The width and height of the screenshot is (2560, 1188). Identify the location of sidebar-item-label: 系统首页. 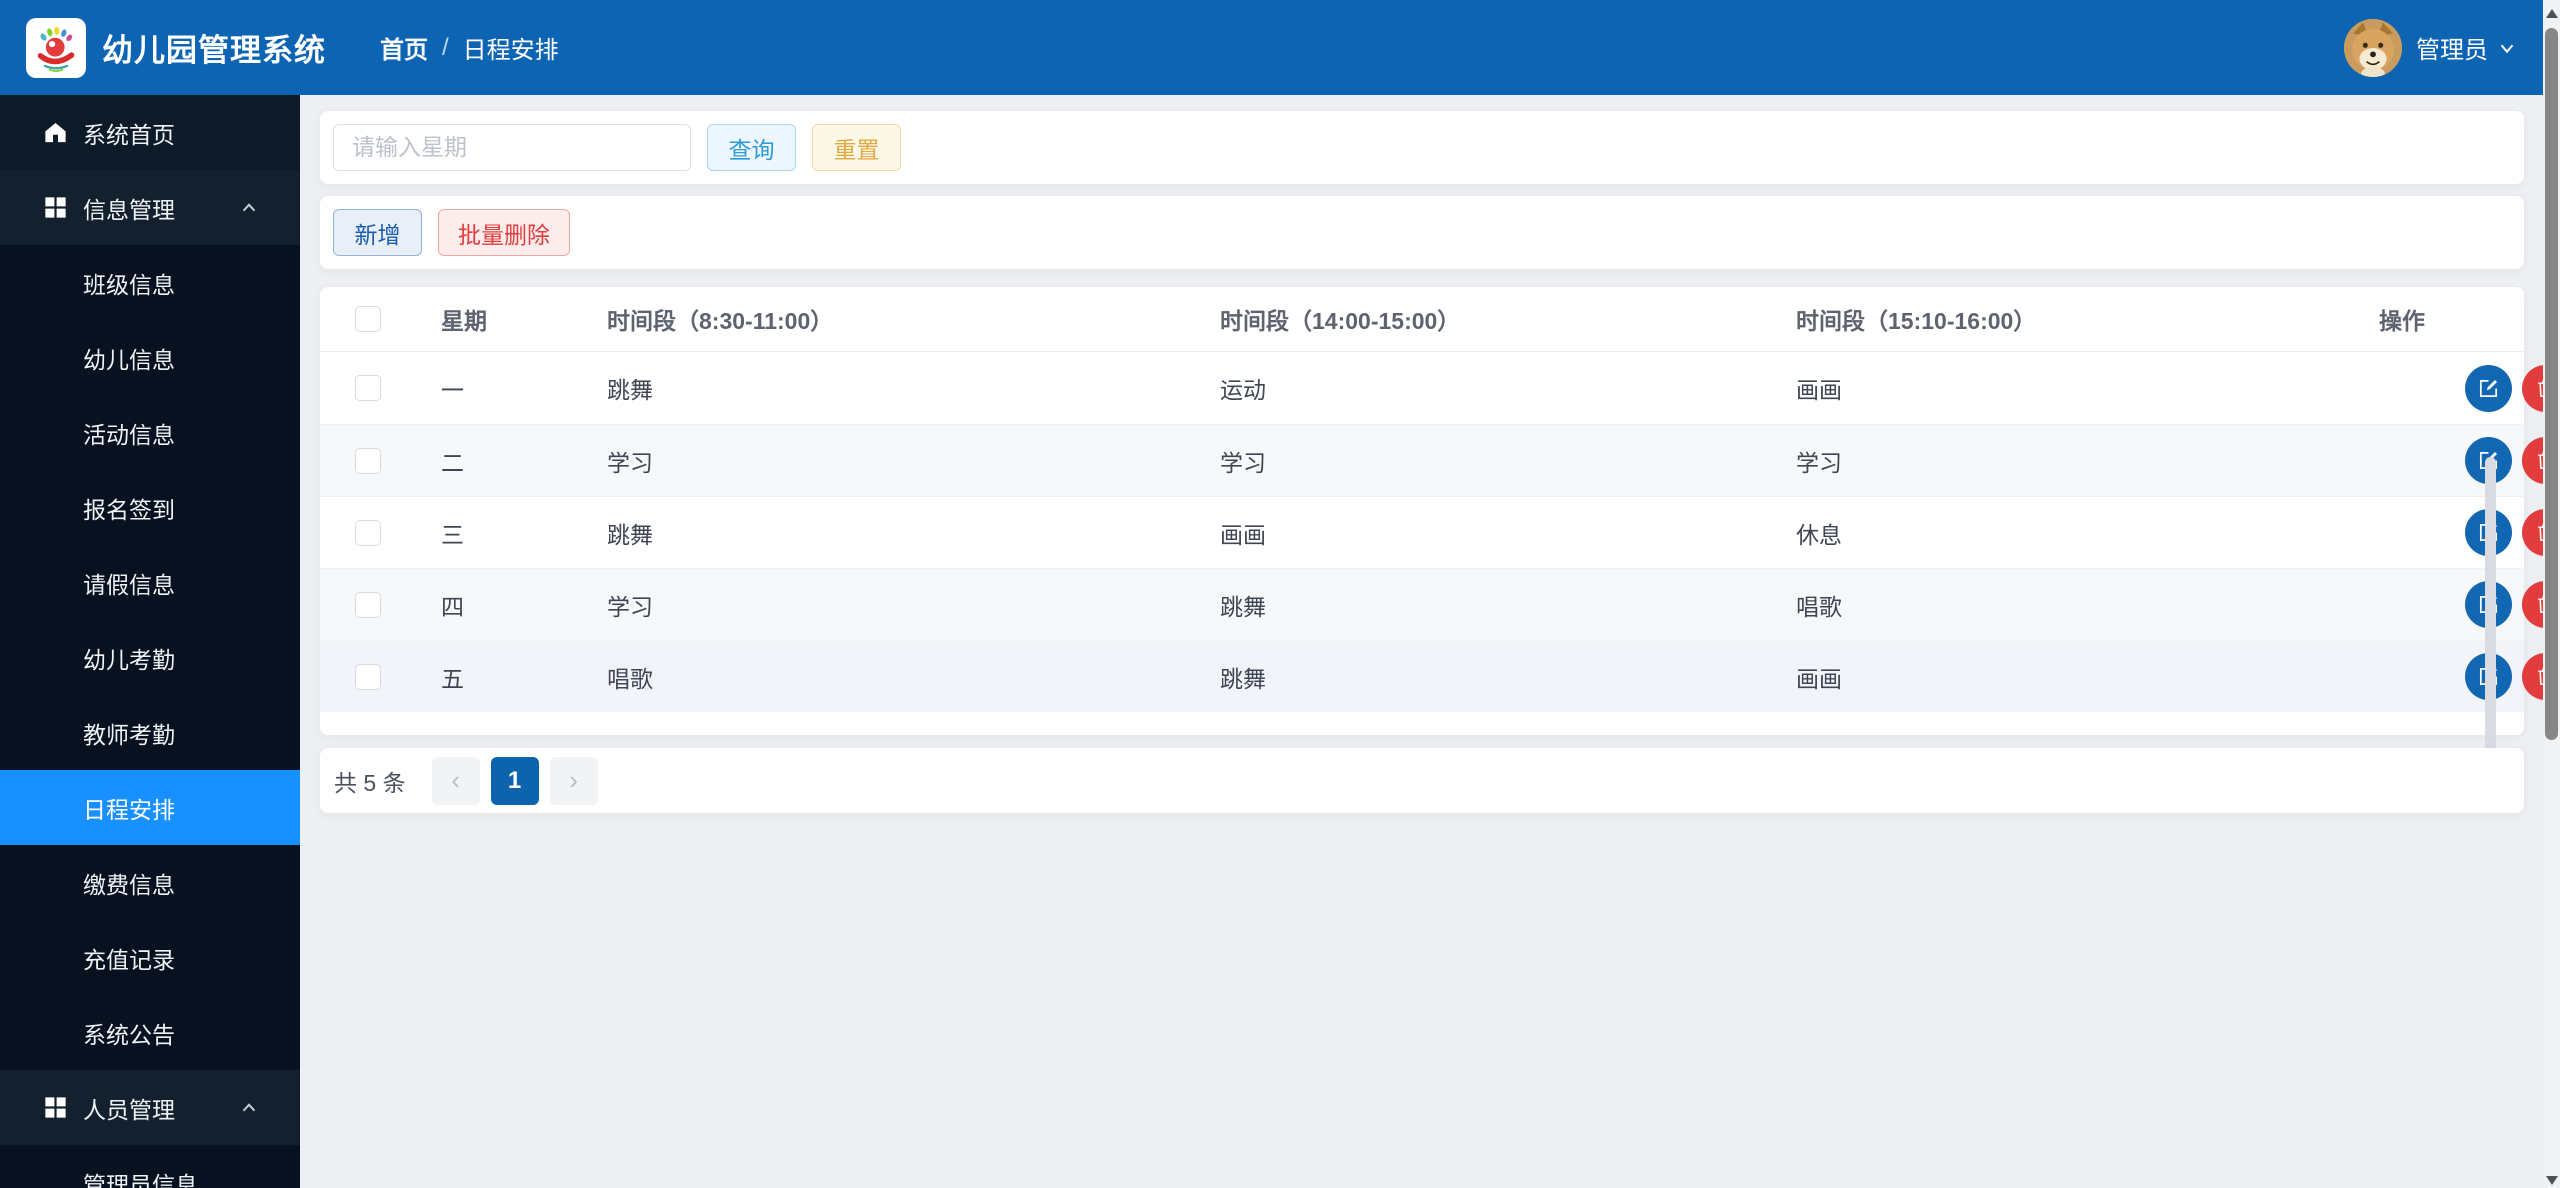
(129, 134).